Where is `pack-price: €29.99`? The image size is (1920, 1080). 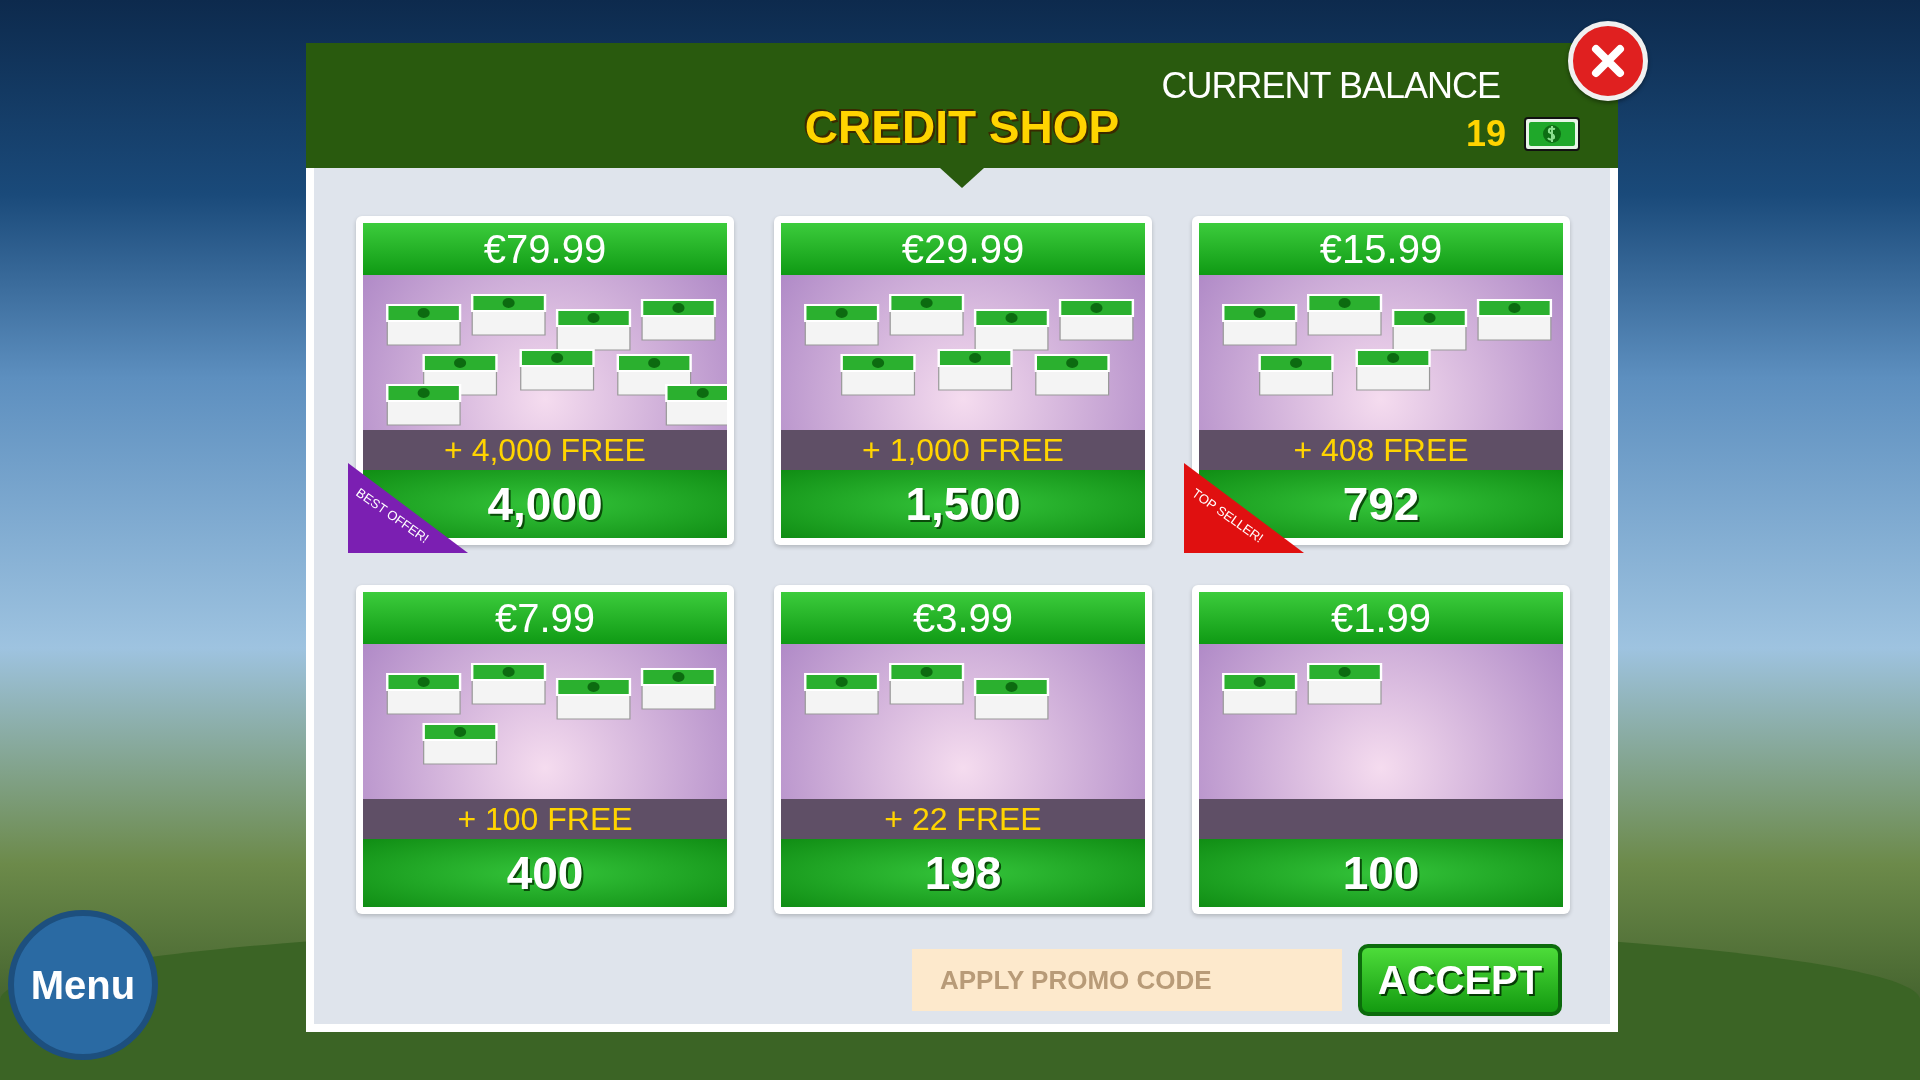 pack-price: €29.99 is located at coordinates (963, 249).